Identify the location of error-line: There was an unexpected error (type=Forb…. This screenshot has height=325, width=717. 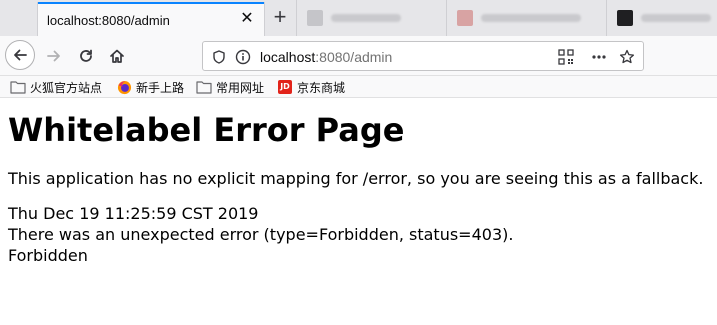
(261, 234).